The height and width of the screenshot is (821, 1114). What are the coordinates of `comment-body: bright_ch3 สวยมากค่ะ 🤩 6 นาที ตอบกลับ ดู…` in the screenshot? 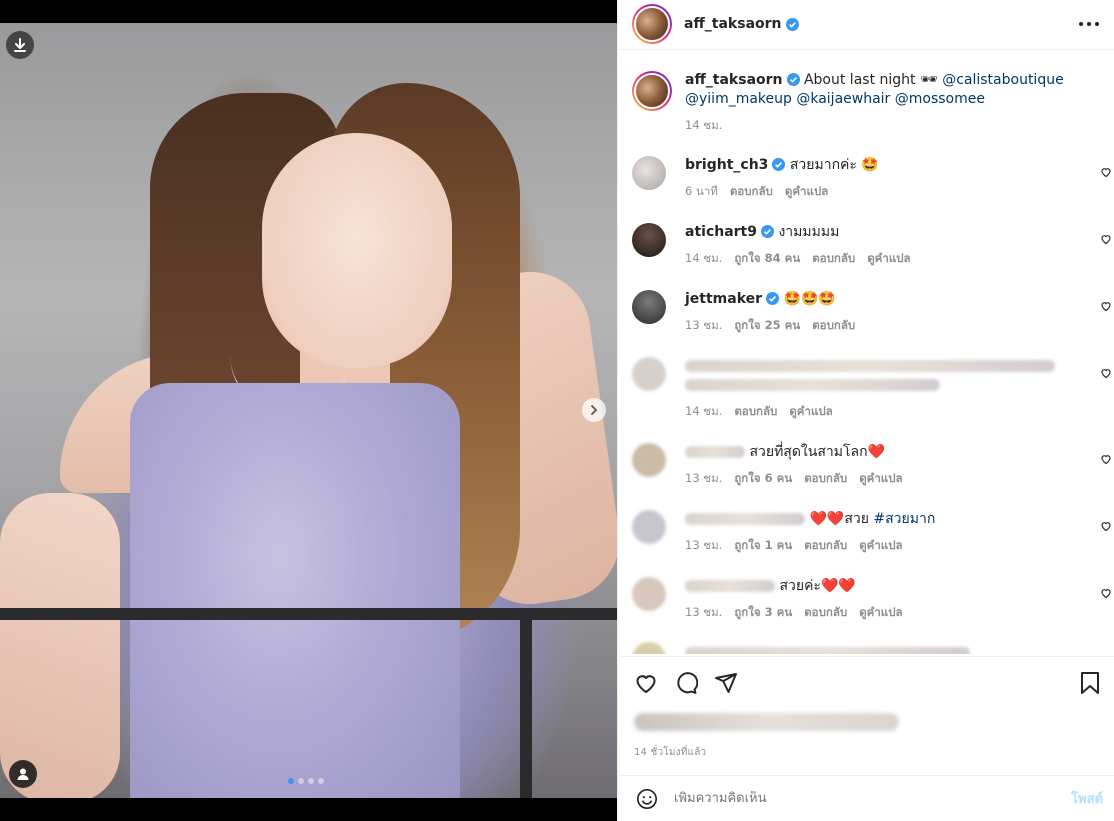 It's located at (882, 178).